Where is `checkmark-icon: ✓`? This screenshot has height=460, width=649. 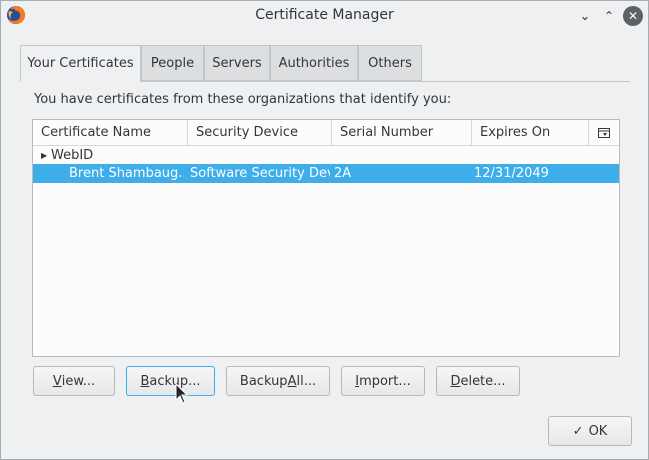 checkmark-icon: ✓ is located at coordinates (578, 431).